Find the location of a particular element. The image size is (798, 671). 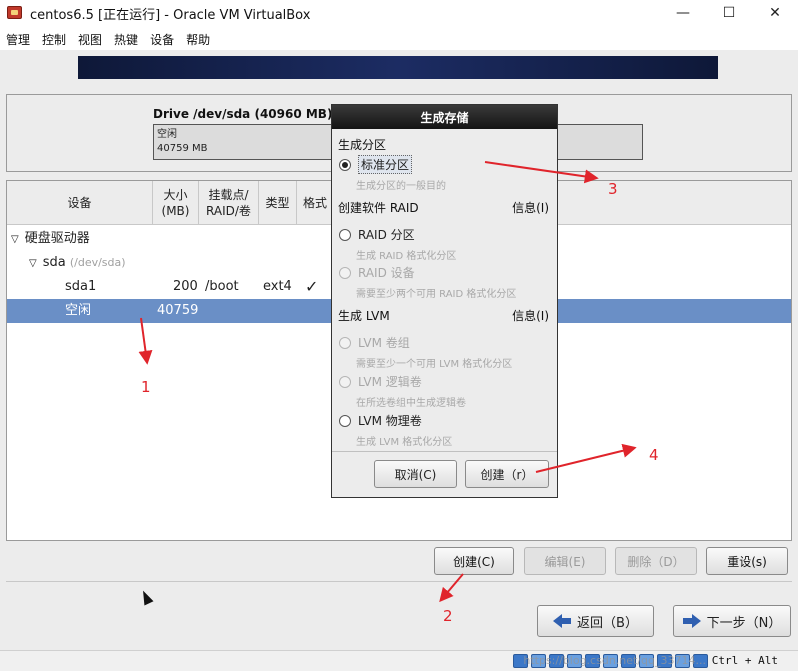

menu-view: 视图 is located at coordinates (90, 39).